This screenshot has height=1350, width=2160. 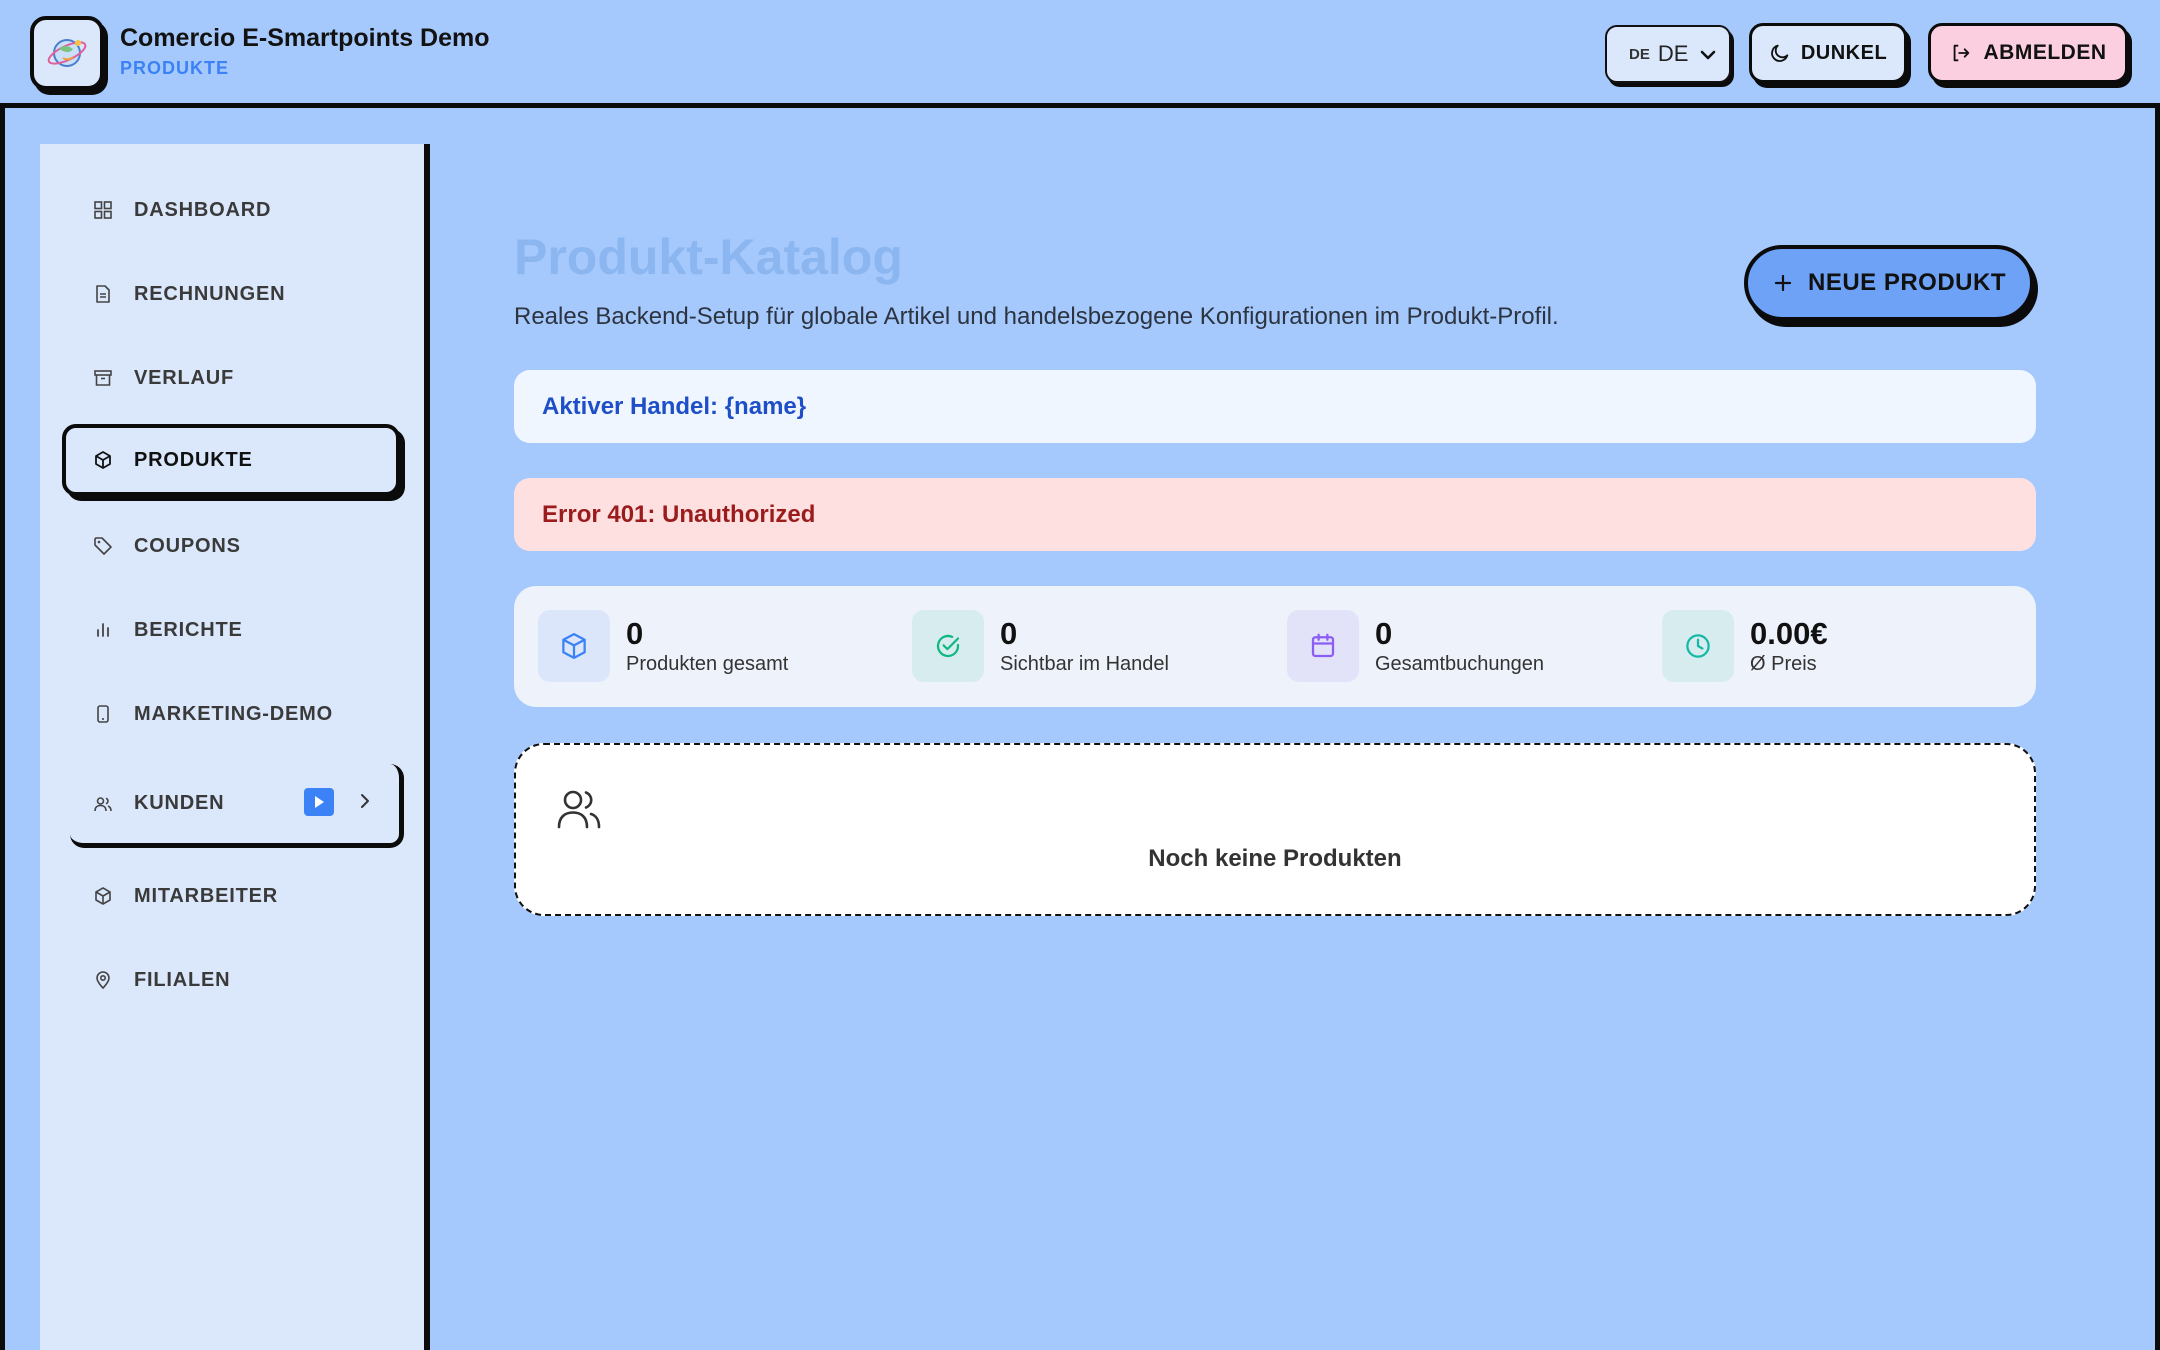 What do you see at coordinates (1323, 646) in the screenshot?
I see `calendar-icon` at bounding box center [1323, 646].